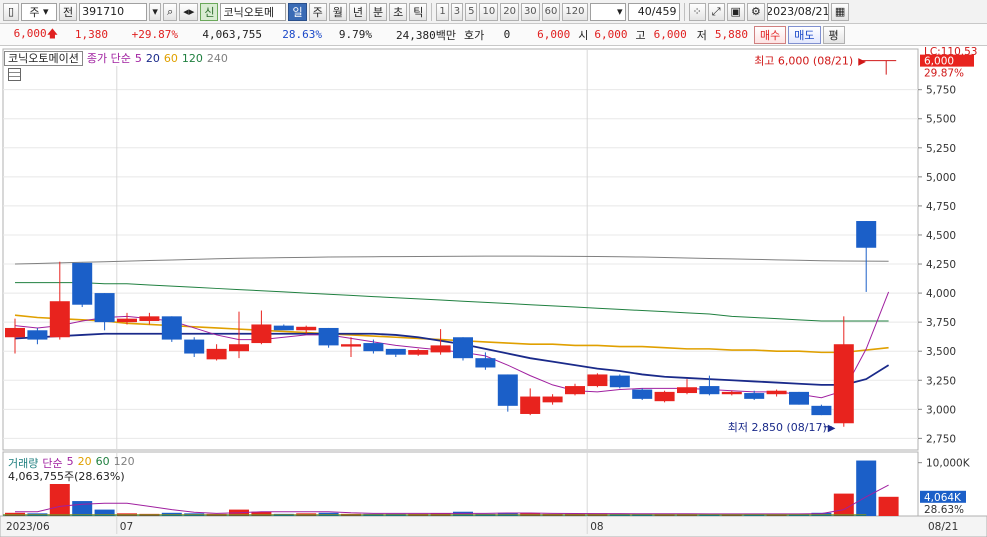 This screenshot has height=537, width=987. What do you see at coordinates (697, 11) in the screenshot?
I see `grid-icon: ⁘` at bounding box center [697, 11].